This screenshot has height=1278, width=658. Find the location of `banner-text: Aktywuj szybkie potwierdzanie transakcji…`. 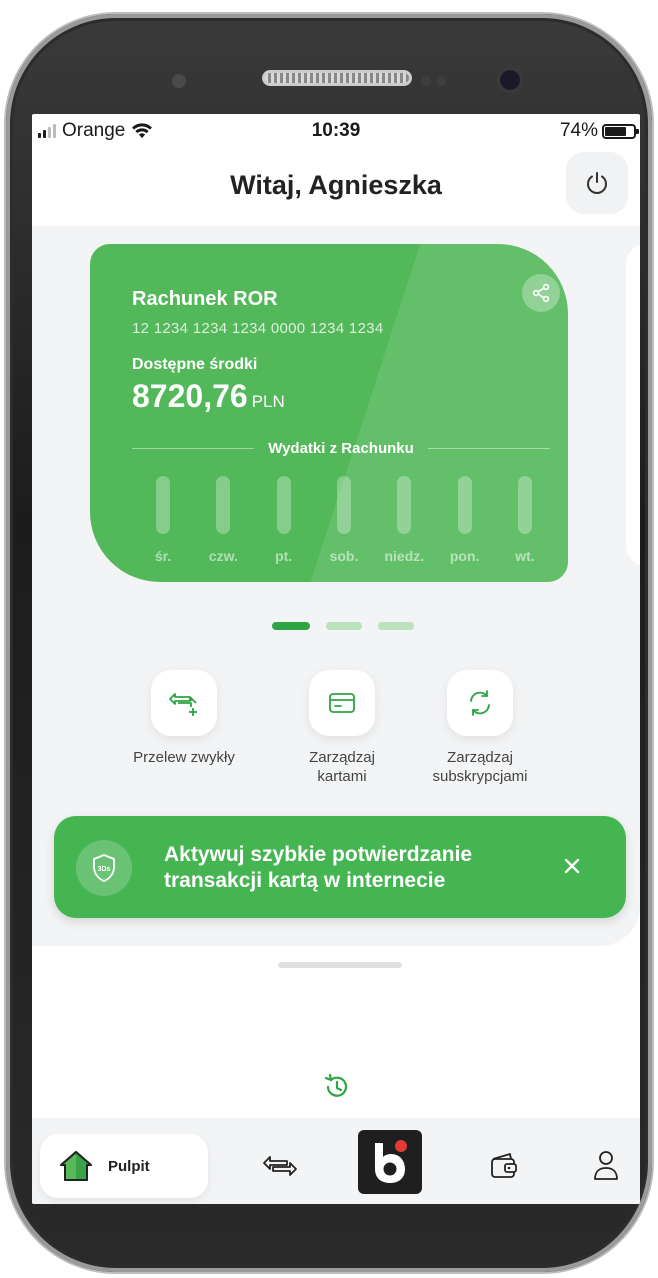

banner-text: Aktywuj szybkie potwierdzanie transakcji… is located at coordinates (318, 867).